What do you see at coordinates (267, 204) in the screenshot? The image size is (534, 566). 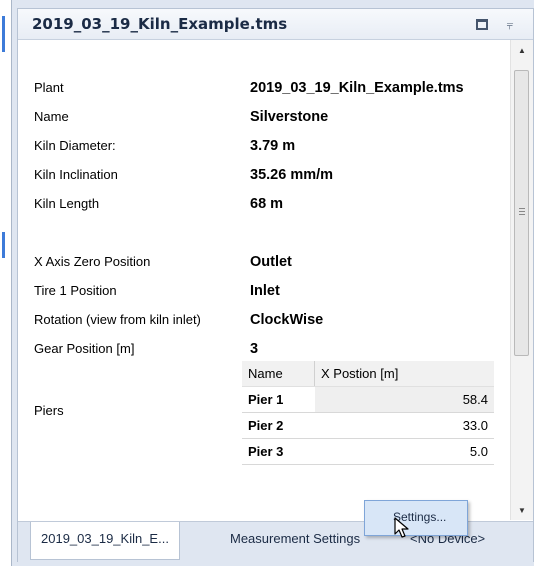 I see `property-value: 68 m` at bounding box center [267, 204].